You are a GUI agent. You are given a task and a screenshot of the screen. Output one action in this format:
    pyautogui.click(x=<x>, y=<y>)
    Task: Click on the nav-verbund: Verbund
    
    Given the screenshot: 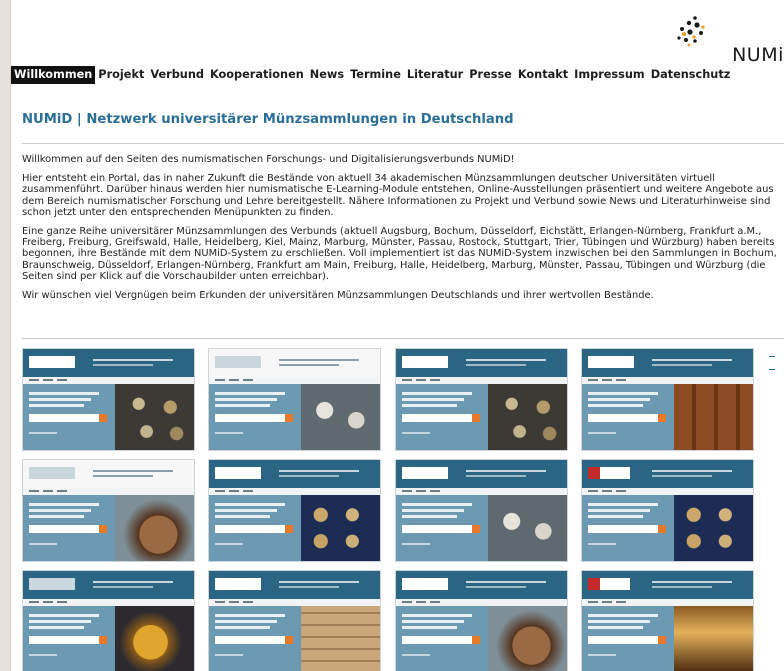 What is the action you would take?
    pyautogui.click(x=177, y=75)
    